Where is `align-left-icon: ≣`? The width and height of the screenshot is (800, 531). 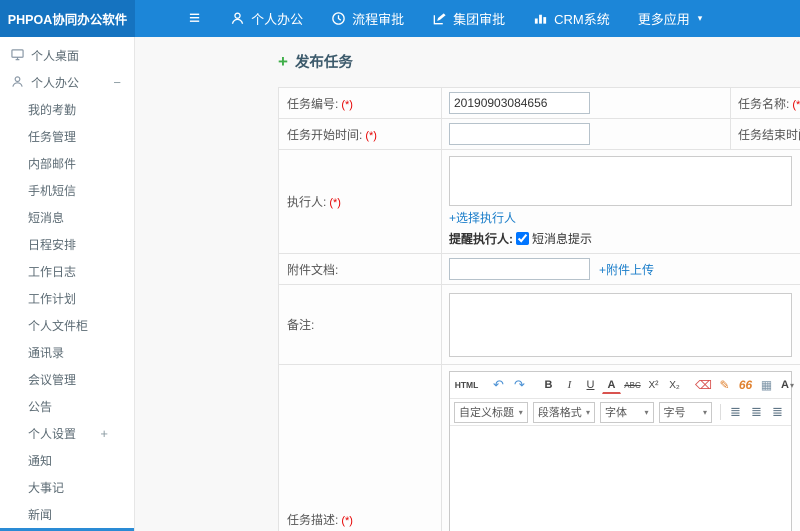 align-left-icon: ≣ is located at coordinates (735, 412).